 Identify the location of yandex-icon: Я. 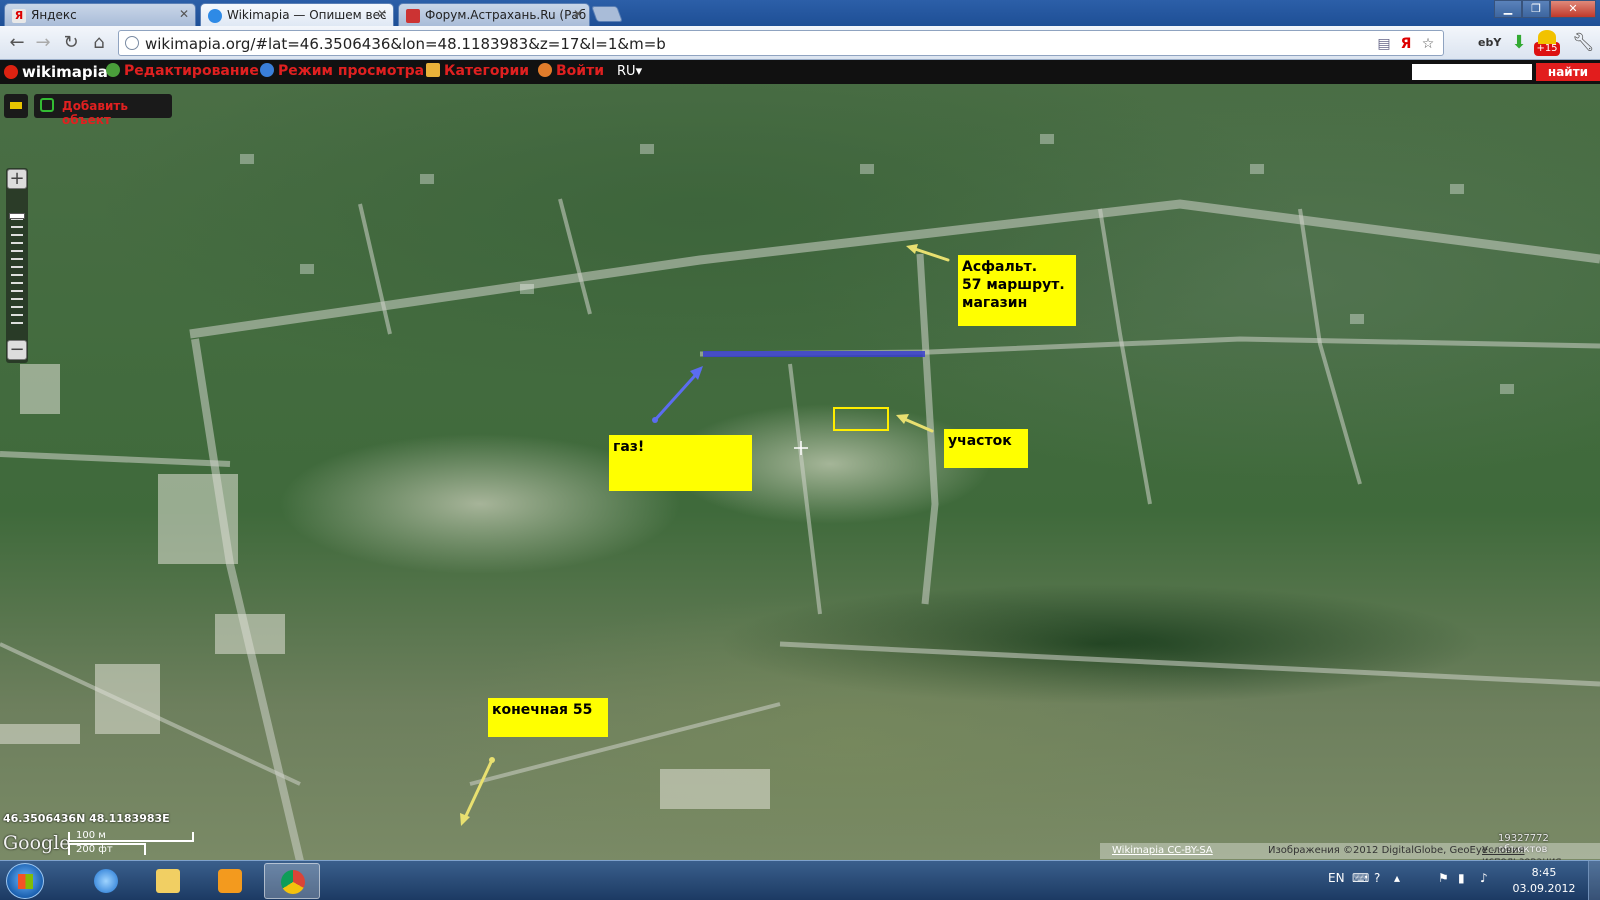
(1406, 44).